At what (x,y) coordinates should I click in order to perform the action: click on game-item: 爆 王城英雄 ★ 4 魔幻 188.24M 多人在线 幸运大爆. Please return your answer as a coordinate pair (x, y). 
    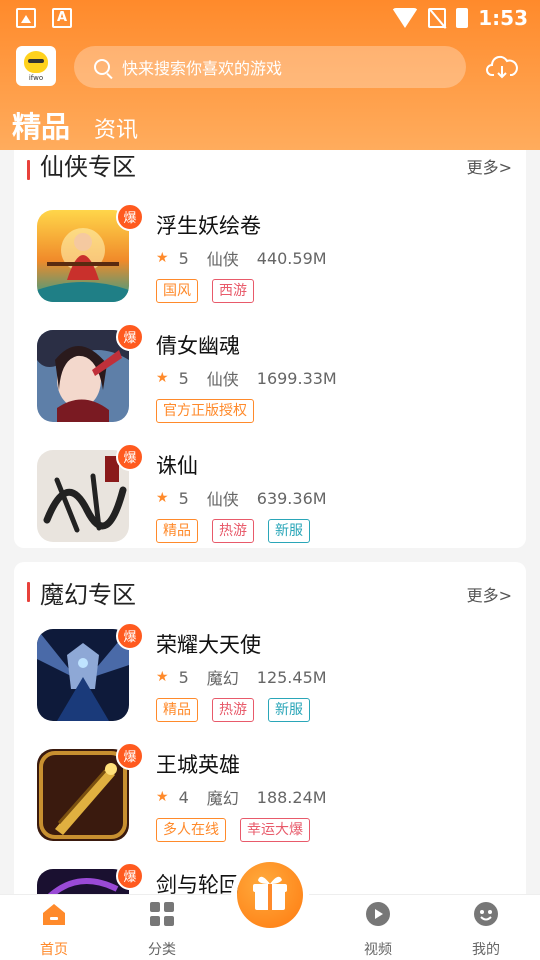
    Looking at the image, I should click on (270, 800).